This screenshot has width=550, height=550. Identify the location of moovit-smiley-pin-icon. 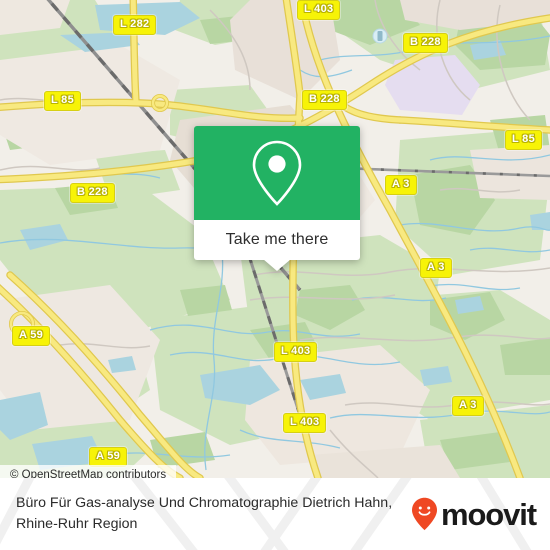
(424, 514).